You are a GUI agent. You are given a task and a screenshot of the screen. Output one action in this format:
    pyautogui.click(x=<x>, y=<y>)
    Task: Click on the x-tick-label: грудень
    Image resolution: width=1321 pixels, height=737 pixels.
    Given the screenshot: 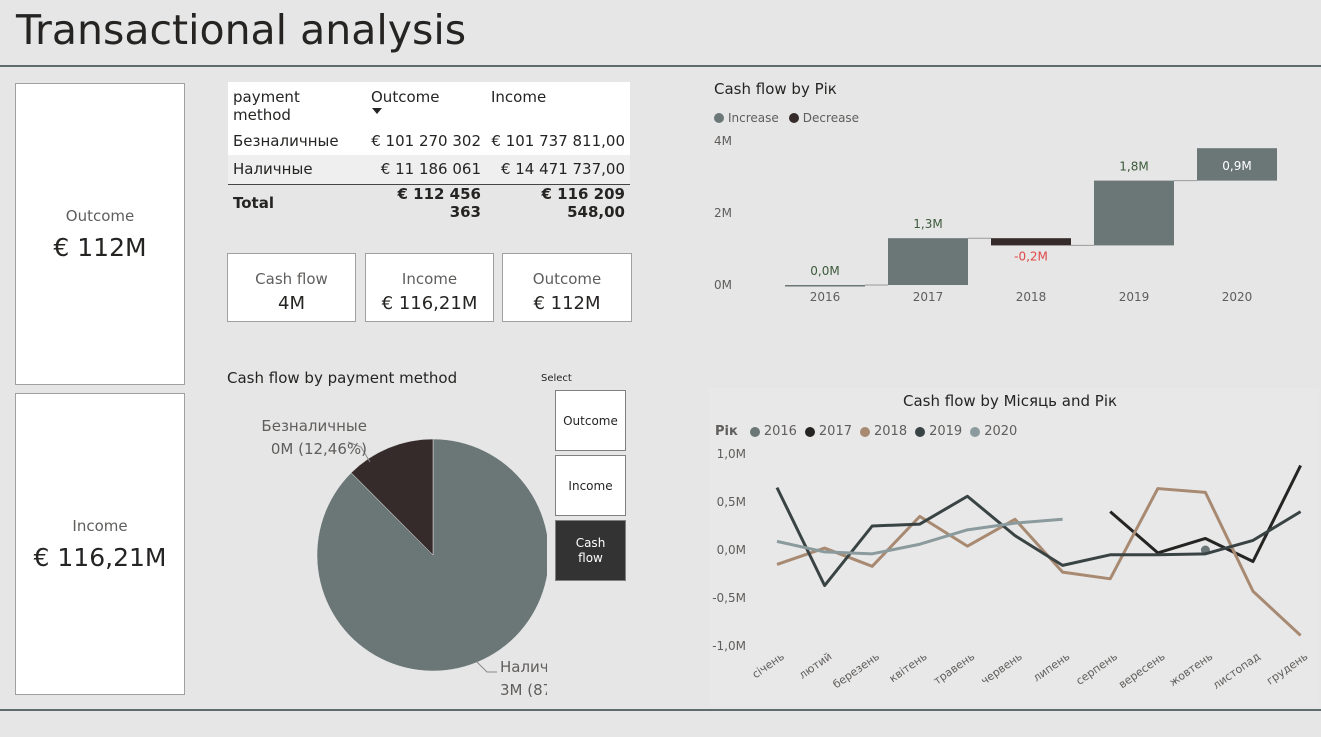 What is the action you would take?
    pyautogui.click(x=1287, y=669)
    